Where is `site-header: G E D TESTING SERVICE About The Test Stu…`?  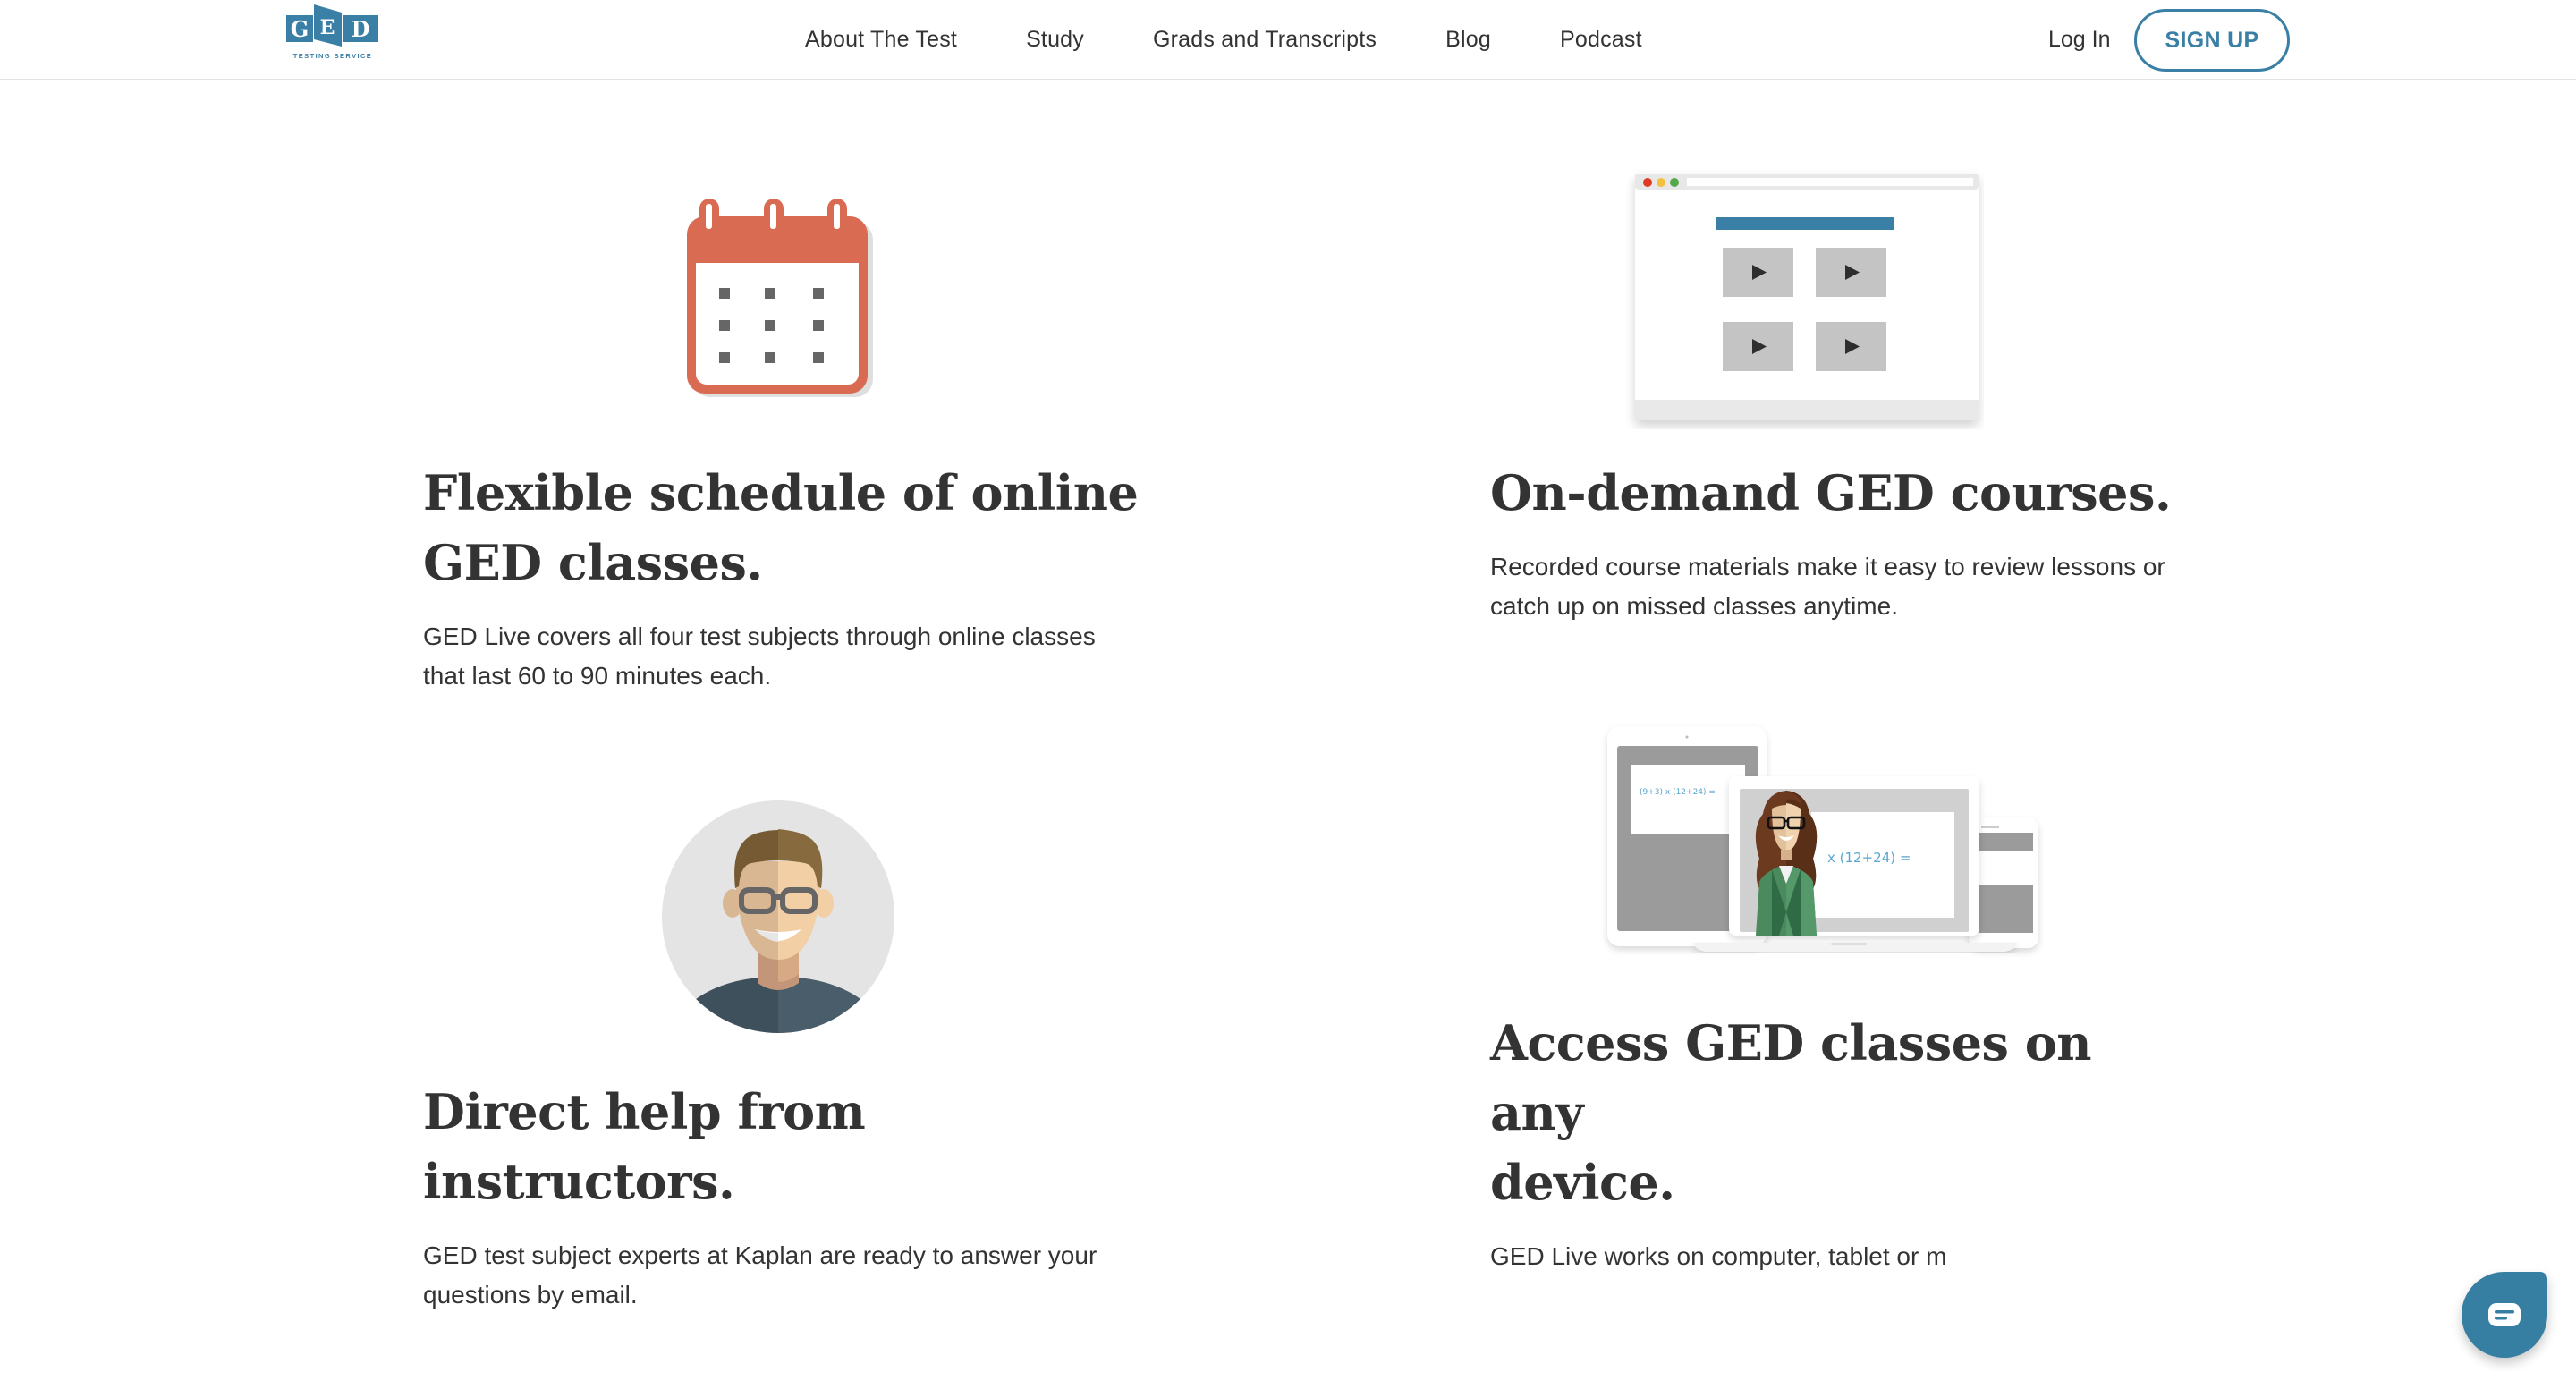
site-header: G E D TESTING SERVICE About The Test Stu… is located at coordinates (1288, 40).